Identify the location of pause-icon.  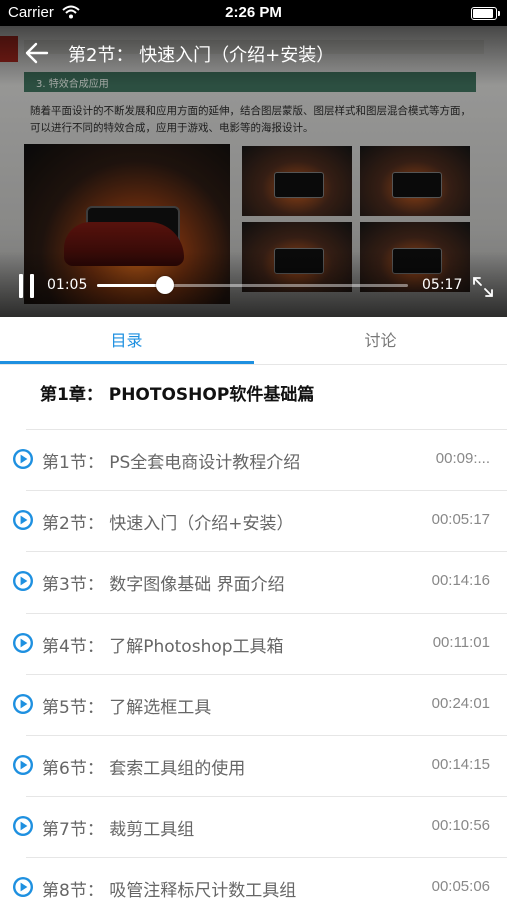
(27, 286).